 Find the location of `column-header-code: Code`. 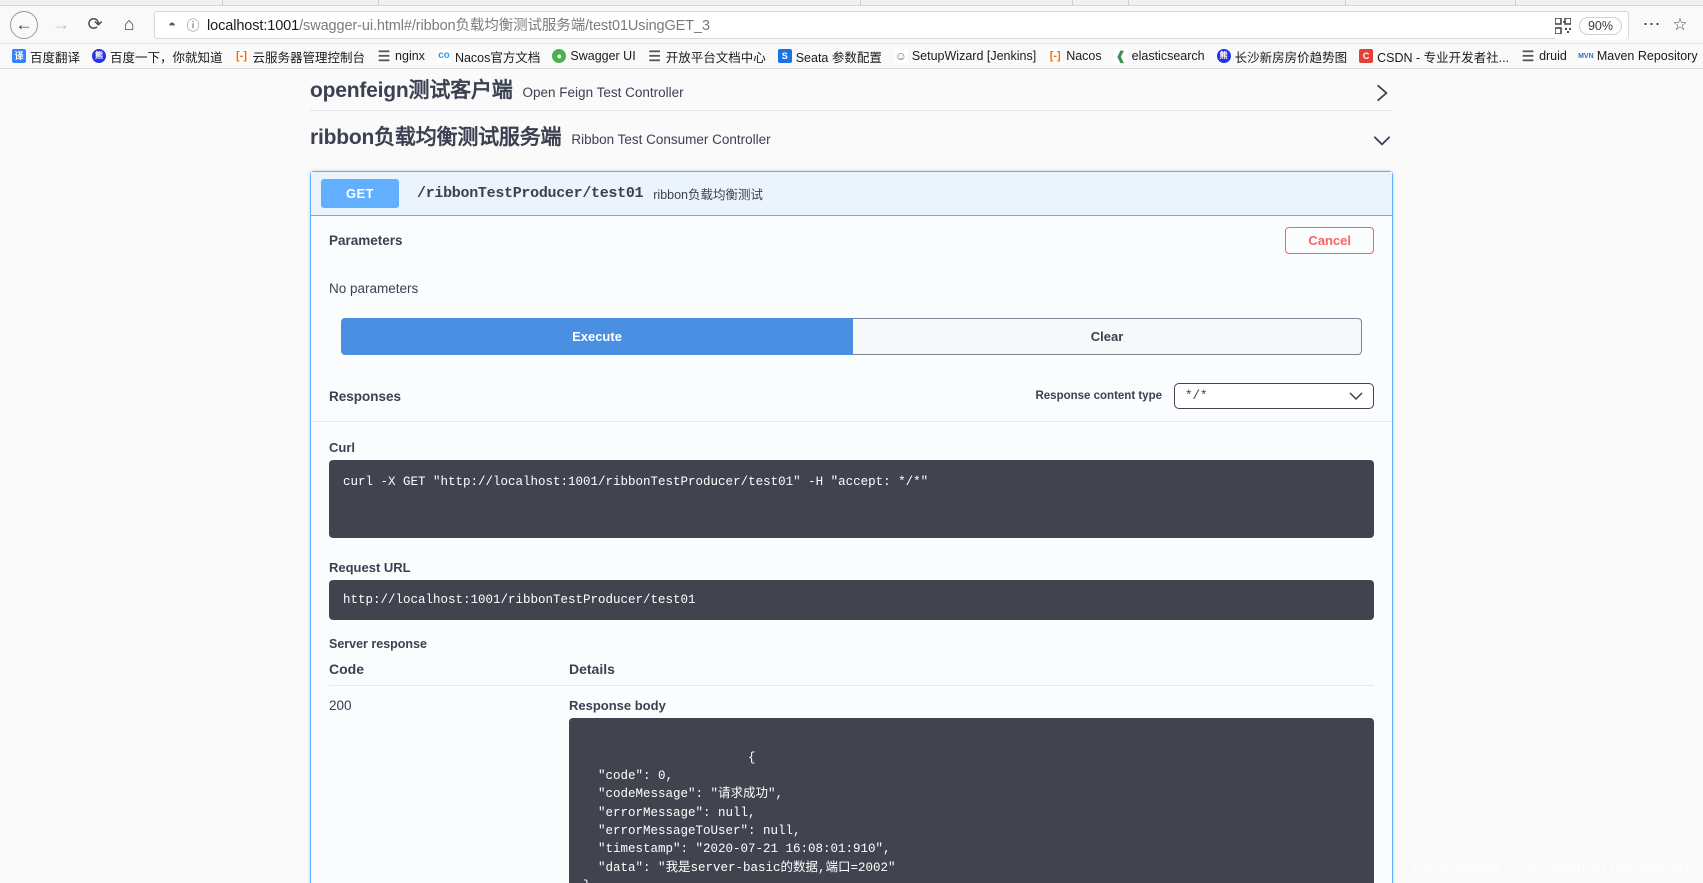

column-header-code: Code is located at coordinates (449, 669).